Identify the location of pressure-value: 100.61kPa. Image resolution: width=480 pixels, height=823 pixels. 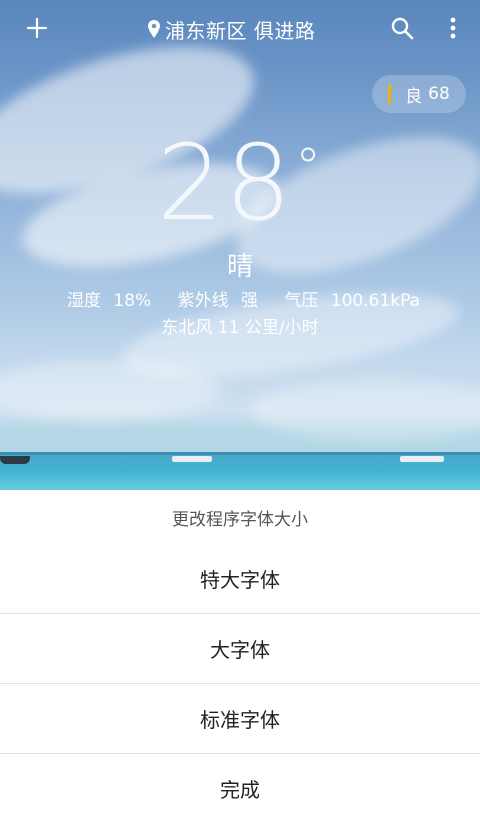
(375, 301).